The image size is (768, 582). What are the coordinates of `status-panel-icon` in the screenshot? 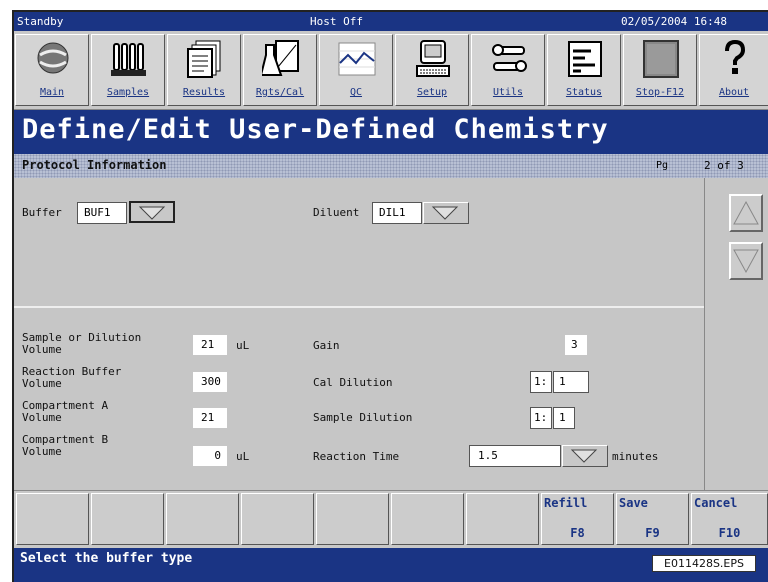 It's located at (585, 59).